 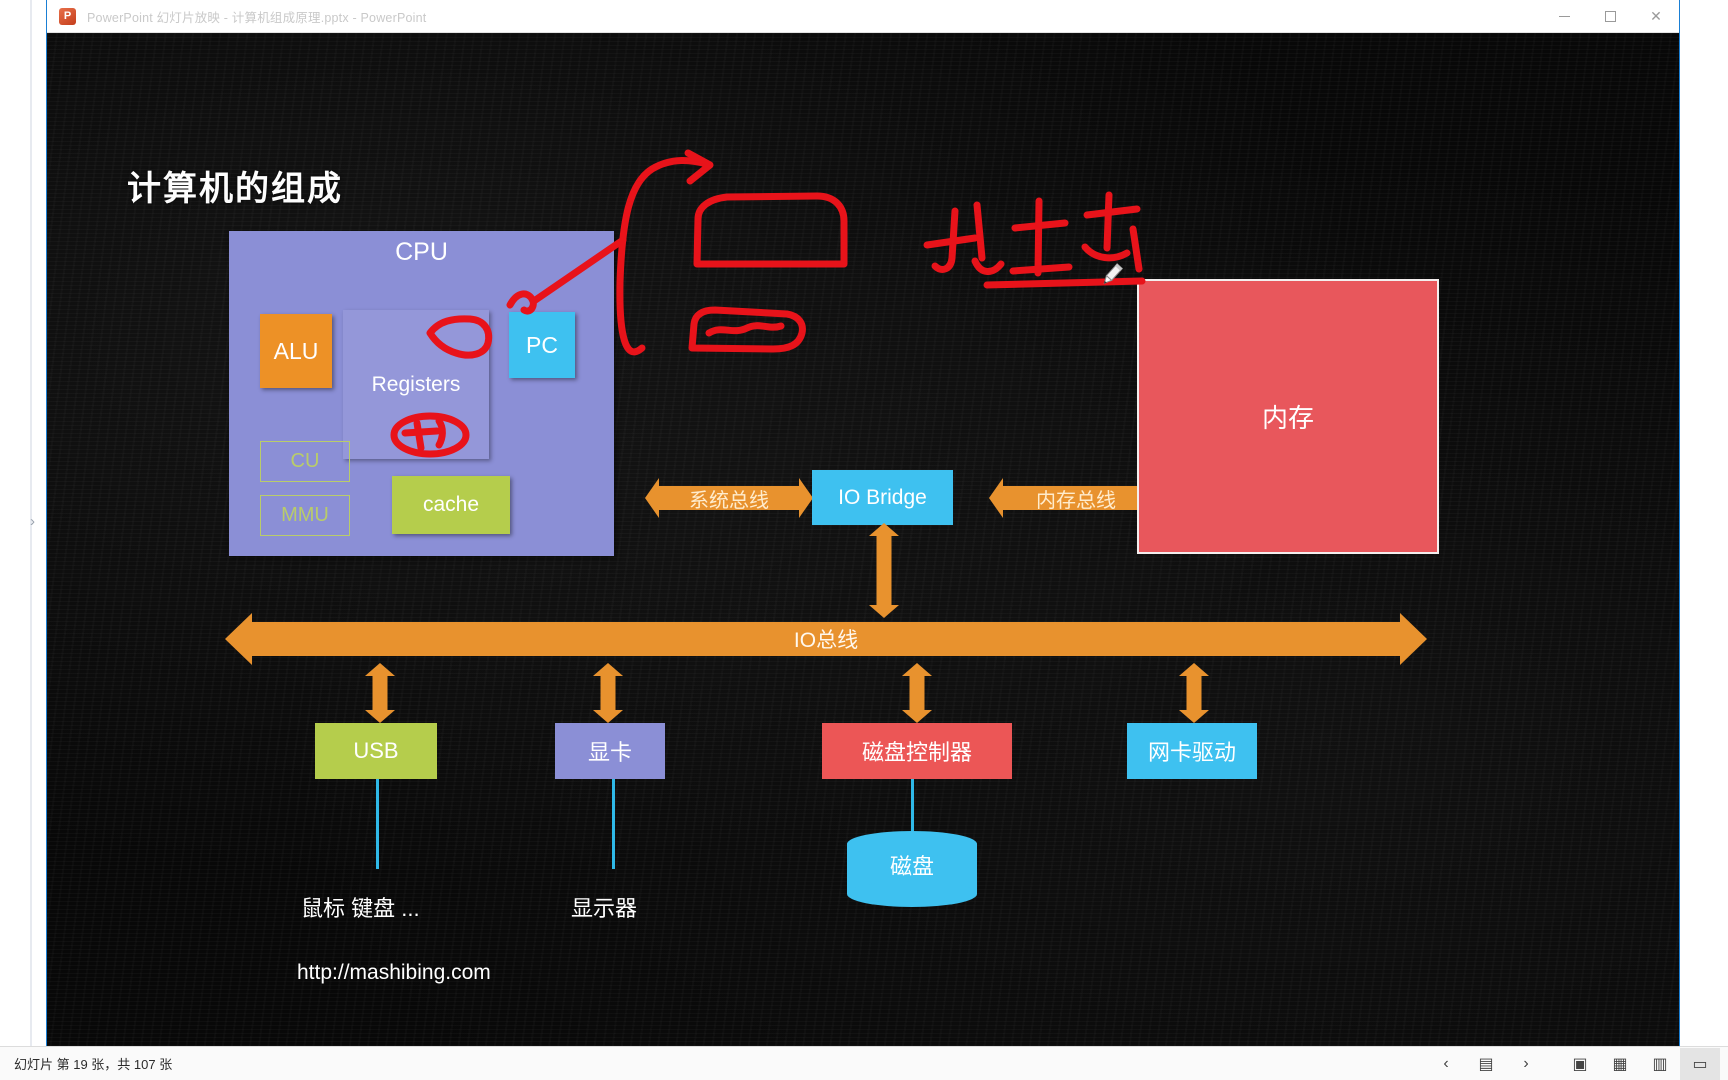 What do you see at coordinates (1192, 751) in the screenshot?
I see `nic-block: 网卡驱动` at bounding box center [1192, 751].